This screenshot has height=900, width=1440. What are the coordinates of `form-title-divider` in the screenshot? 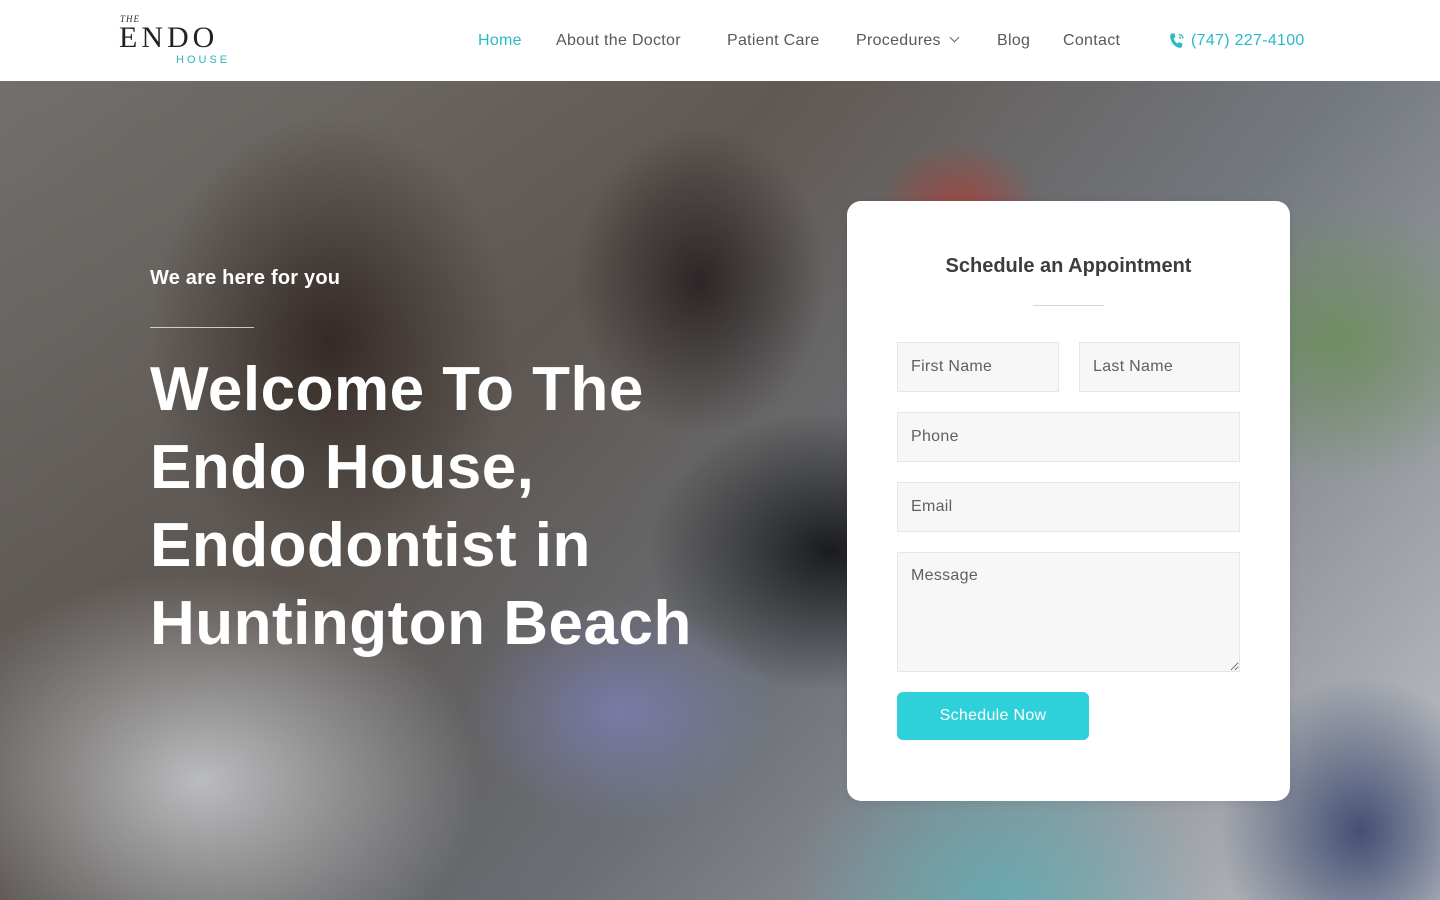 It's located at (1068, 305).